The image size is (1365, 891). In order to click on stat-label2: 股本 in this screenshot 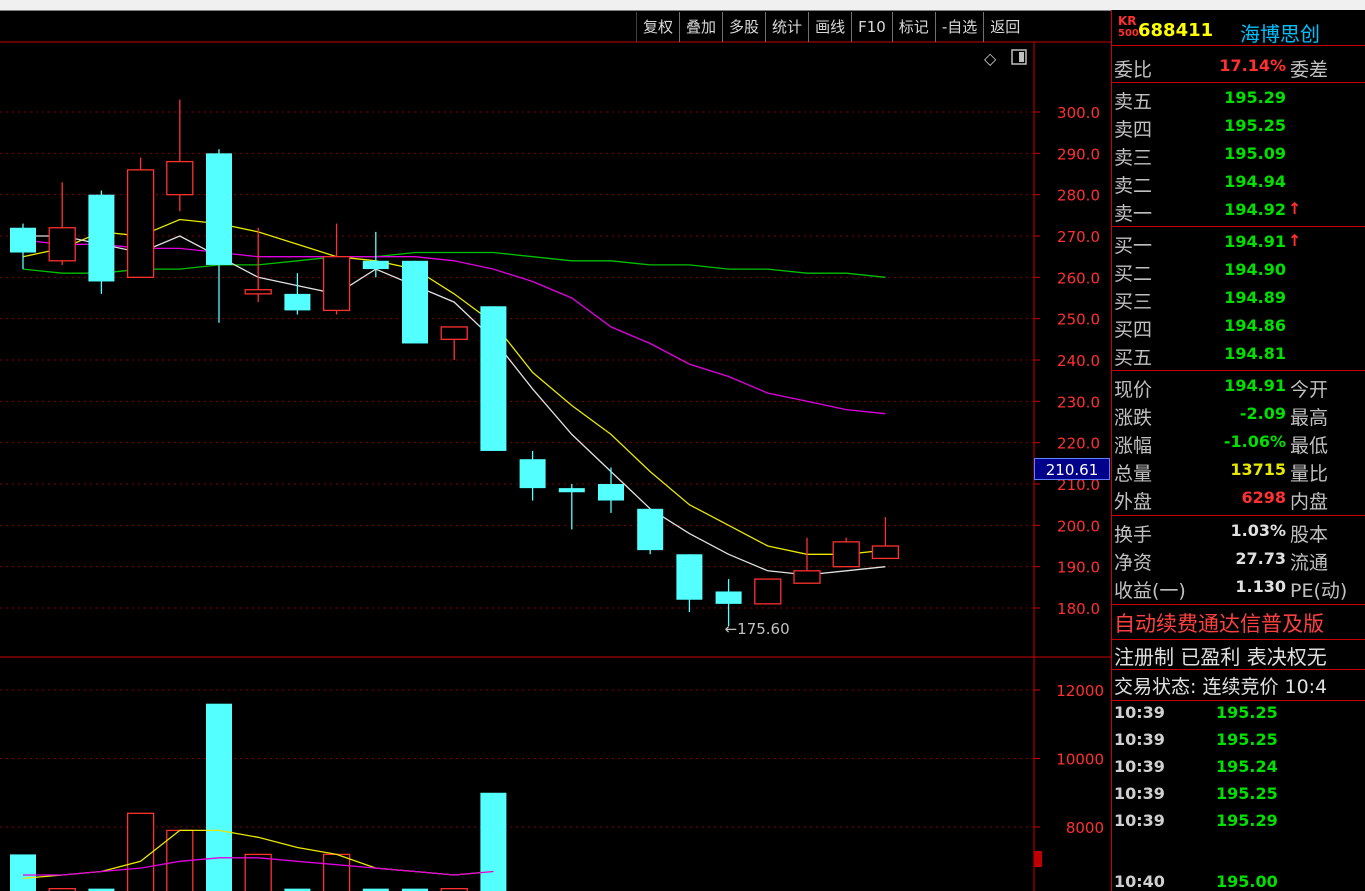, I will do `click(1309, 535)`.